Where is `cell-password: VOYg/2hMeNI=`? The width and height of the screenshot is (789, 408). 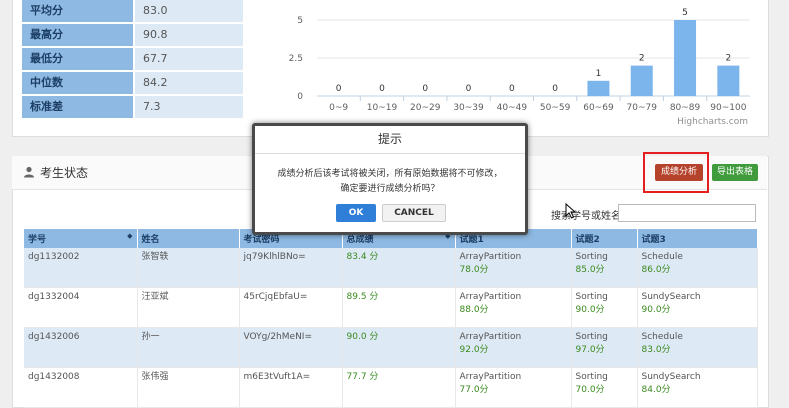 cell-password: VOYg/2hMeNI= is located at coordinates (291, 347).